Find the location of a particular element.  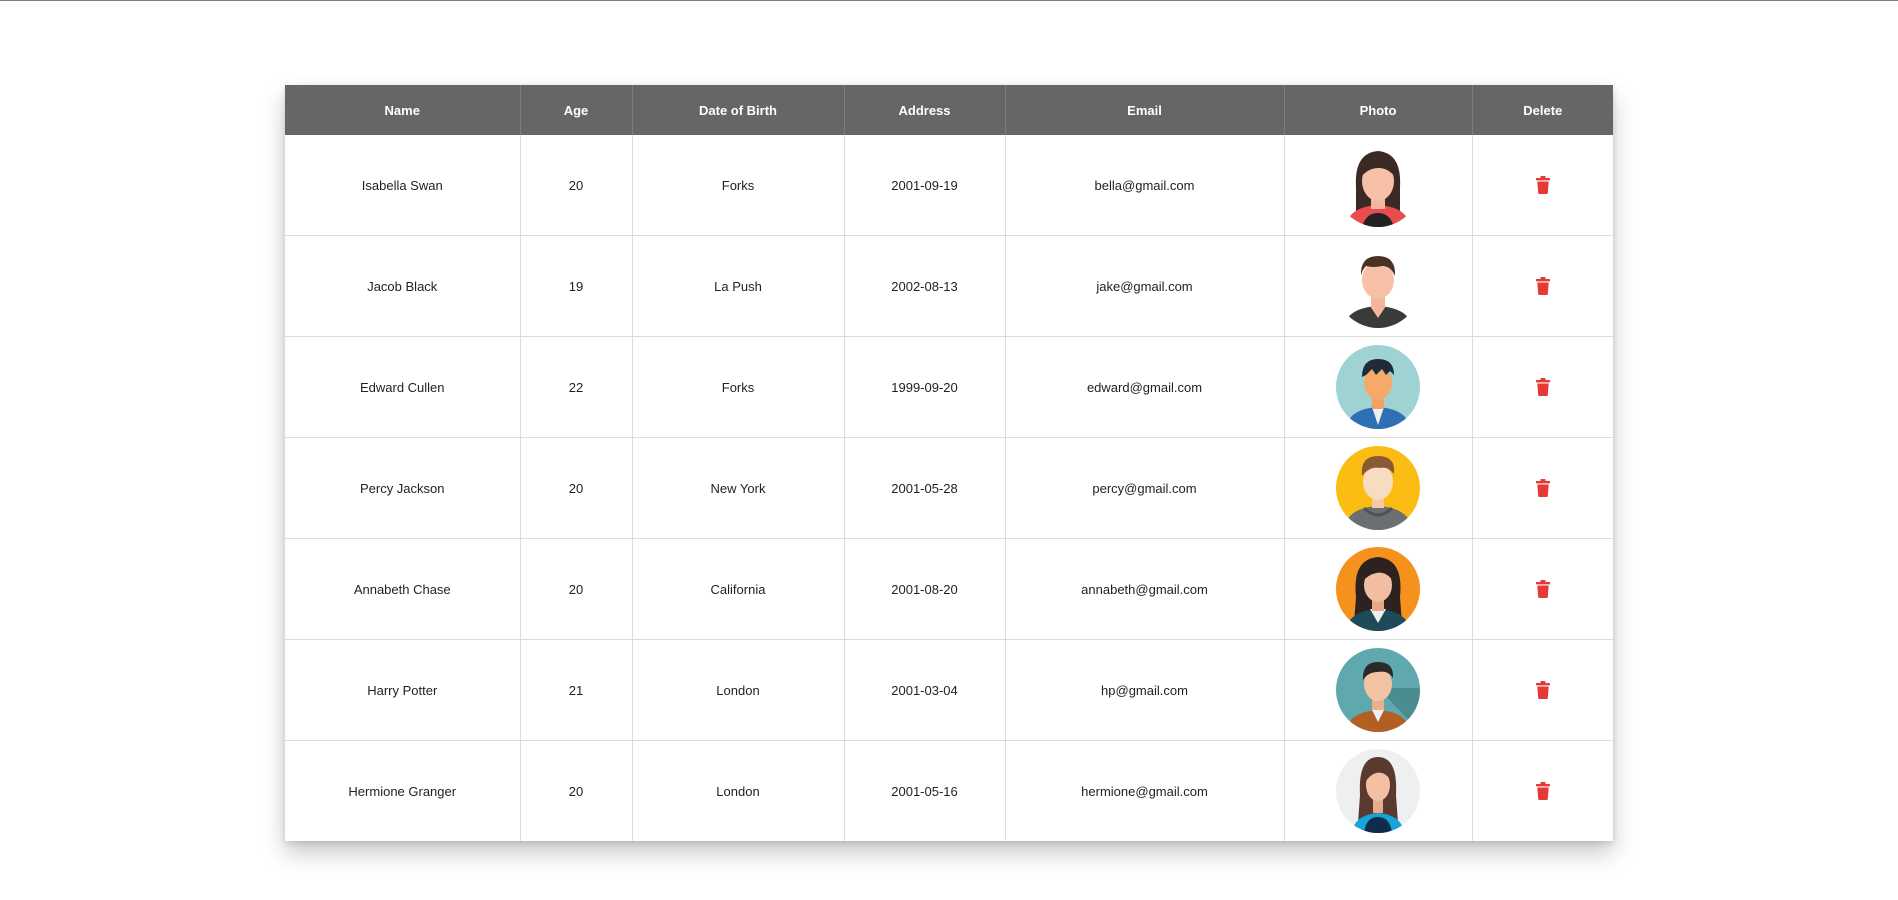

cell-email: annabeth@gmail.com is located at coordinates (1145, 589).